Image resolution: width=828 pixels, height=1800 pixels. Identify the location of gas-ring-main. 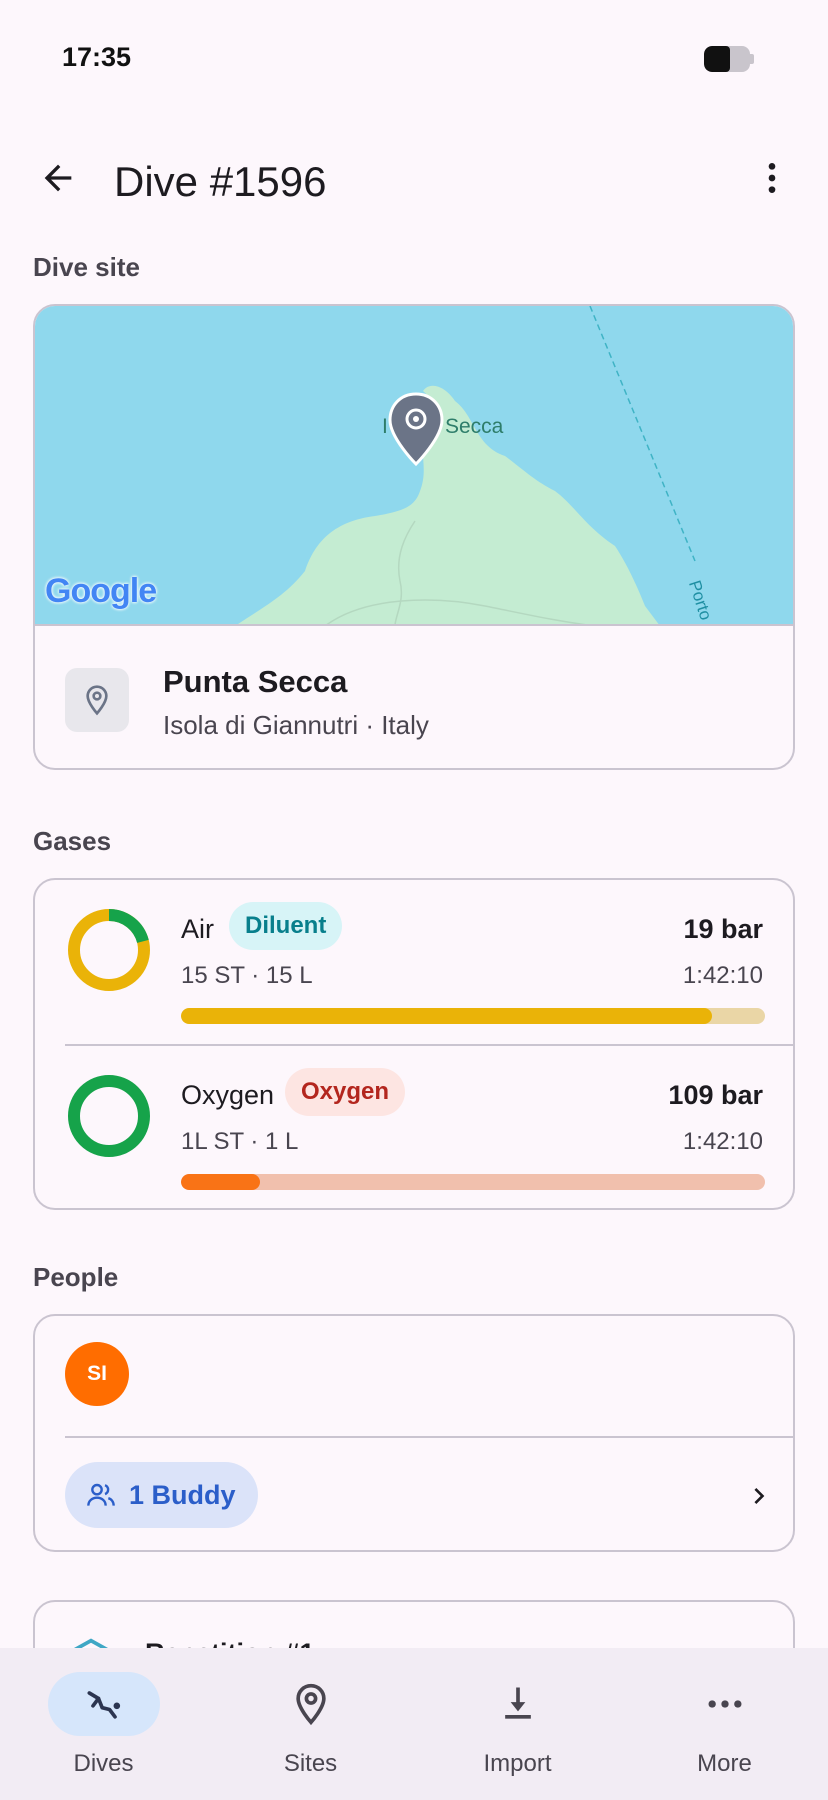
(109, 1116).